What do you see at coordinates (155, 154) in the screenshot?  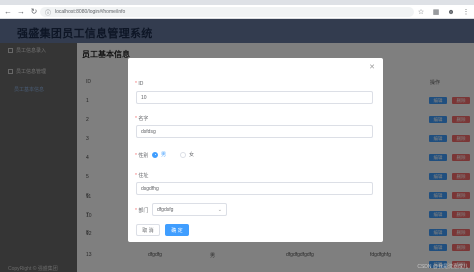 I see `radio-checked-icon` at bounding box center [155, 154].